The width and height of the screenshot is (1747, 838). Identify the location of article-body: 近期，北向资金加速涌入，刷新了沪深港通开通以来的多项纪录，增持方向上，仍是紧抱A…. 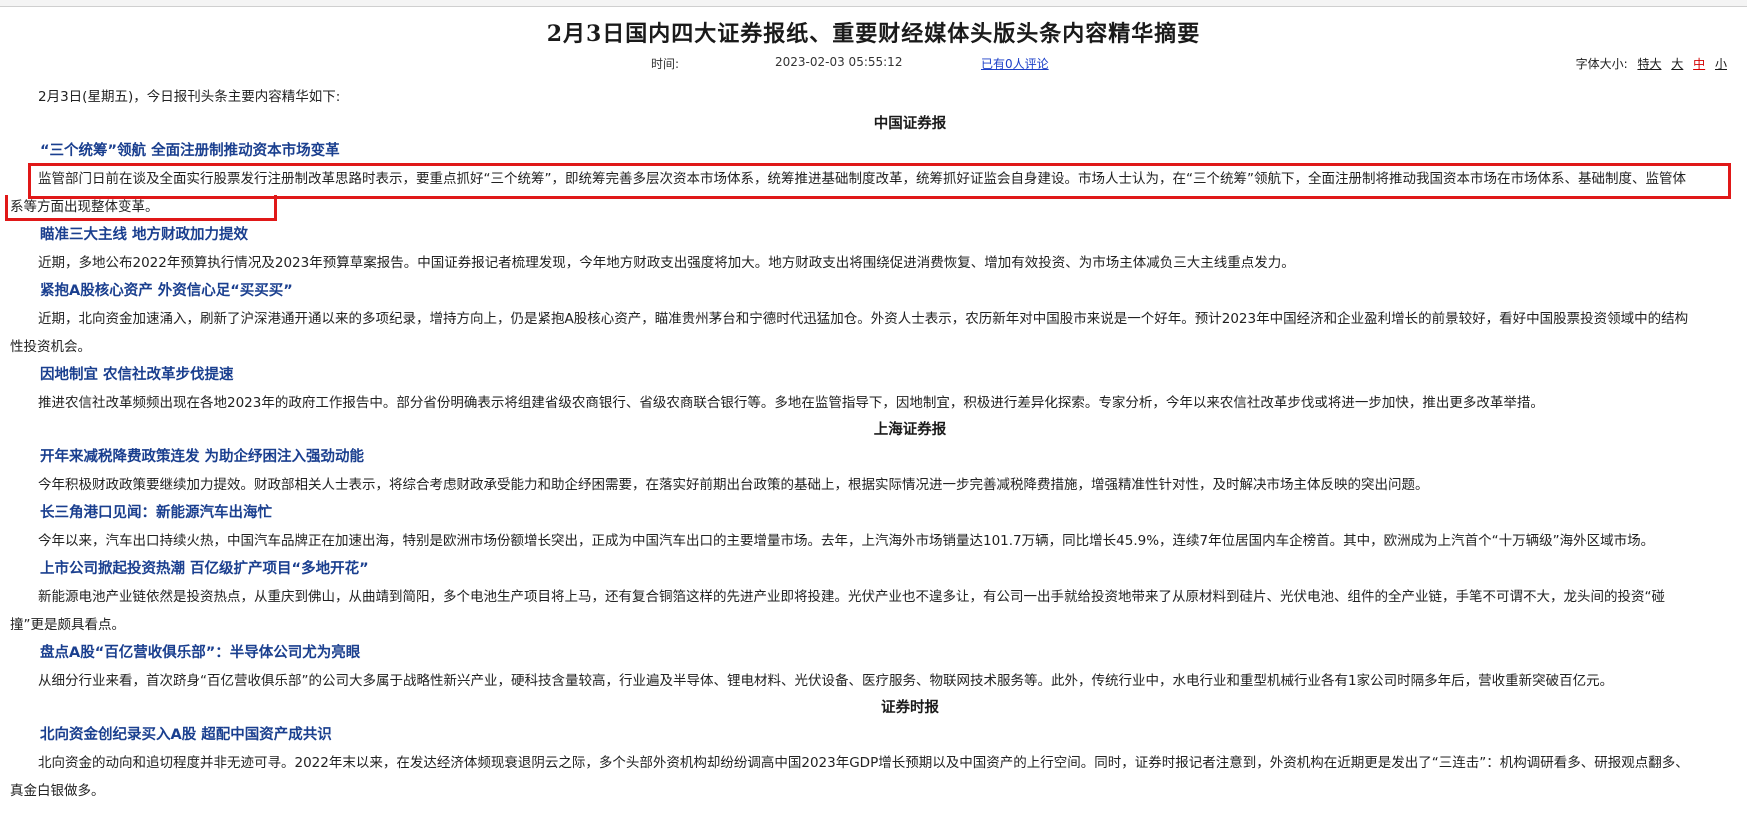
(849, 333).